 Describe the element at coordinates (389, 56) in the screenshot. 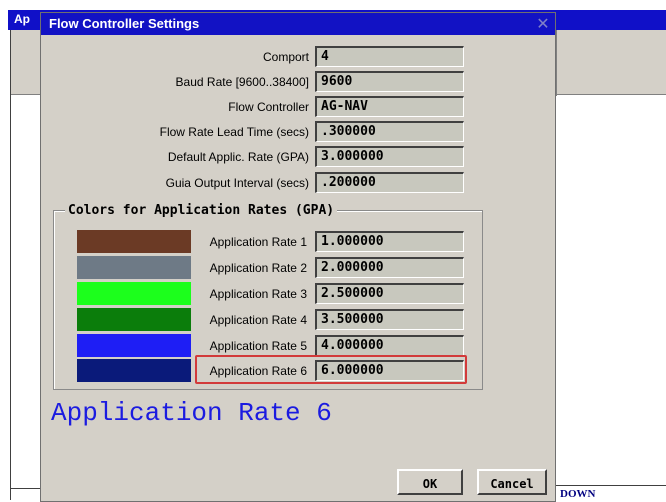

I see `comport-field: 4` at that location.